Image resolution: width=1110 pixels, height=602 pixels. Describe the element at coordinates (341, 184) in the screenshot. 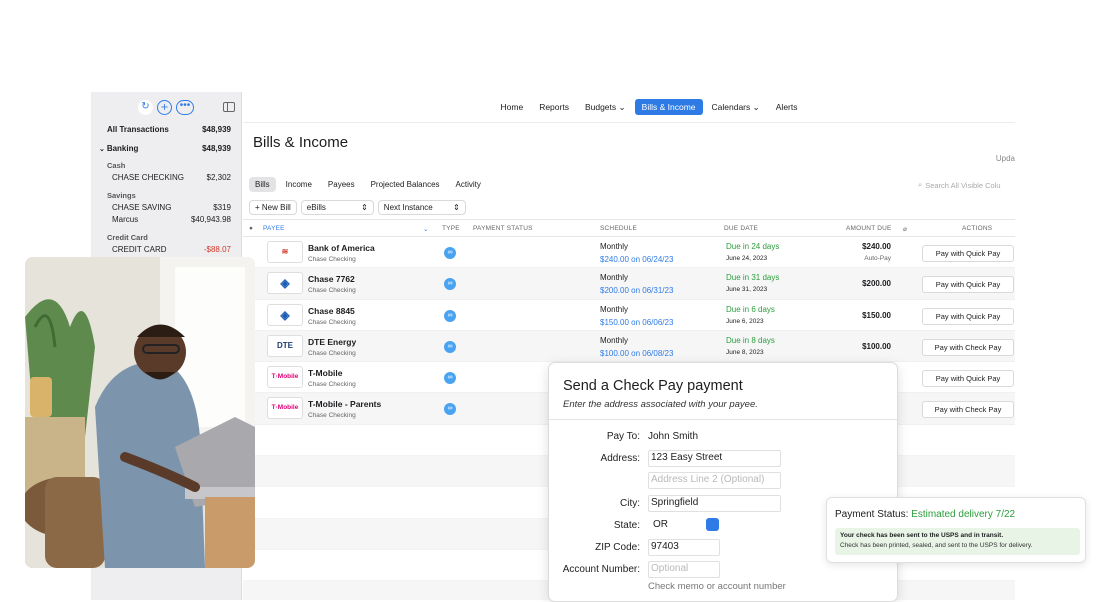

I see `tab-payees: Payees` at that location.